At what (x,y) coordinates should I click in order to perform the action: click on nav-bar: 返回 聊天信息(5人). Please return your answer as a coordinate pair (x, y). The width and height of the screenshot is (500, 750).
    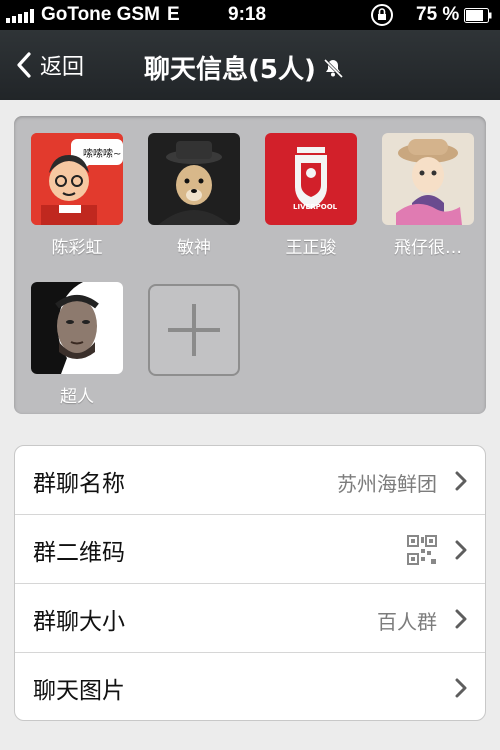
    Looking at the image, I should click on (250, 65).